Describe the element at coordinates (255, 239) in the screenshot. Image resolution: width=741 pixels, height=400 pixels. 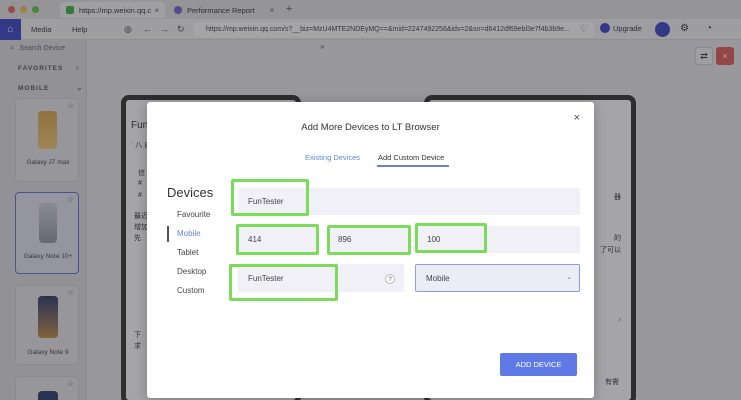
I see `width-value: 414` at that location.